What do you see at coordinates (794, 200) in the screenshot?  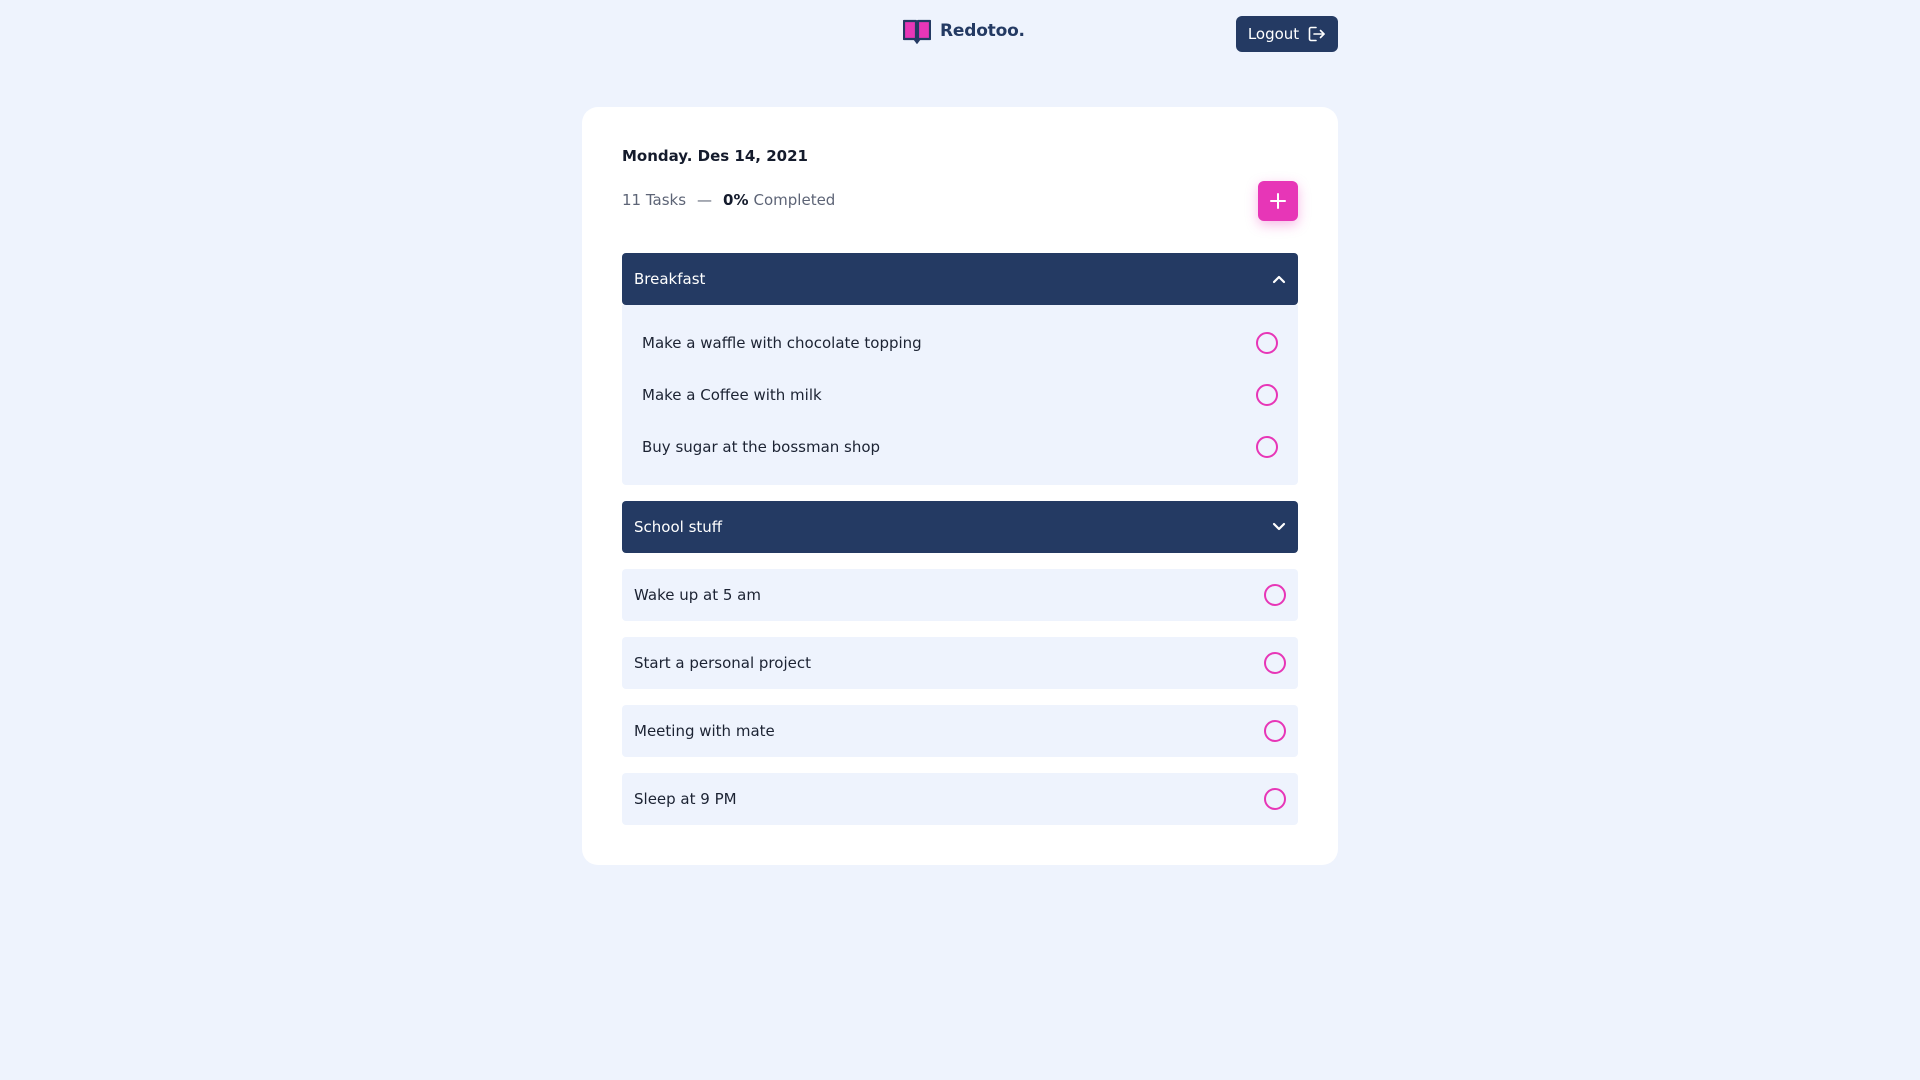 I see `completed-label: Completed` at bounding box center [794, 200].